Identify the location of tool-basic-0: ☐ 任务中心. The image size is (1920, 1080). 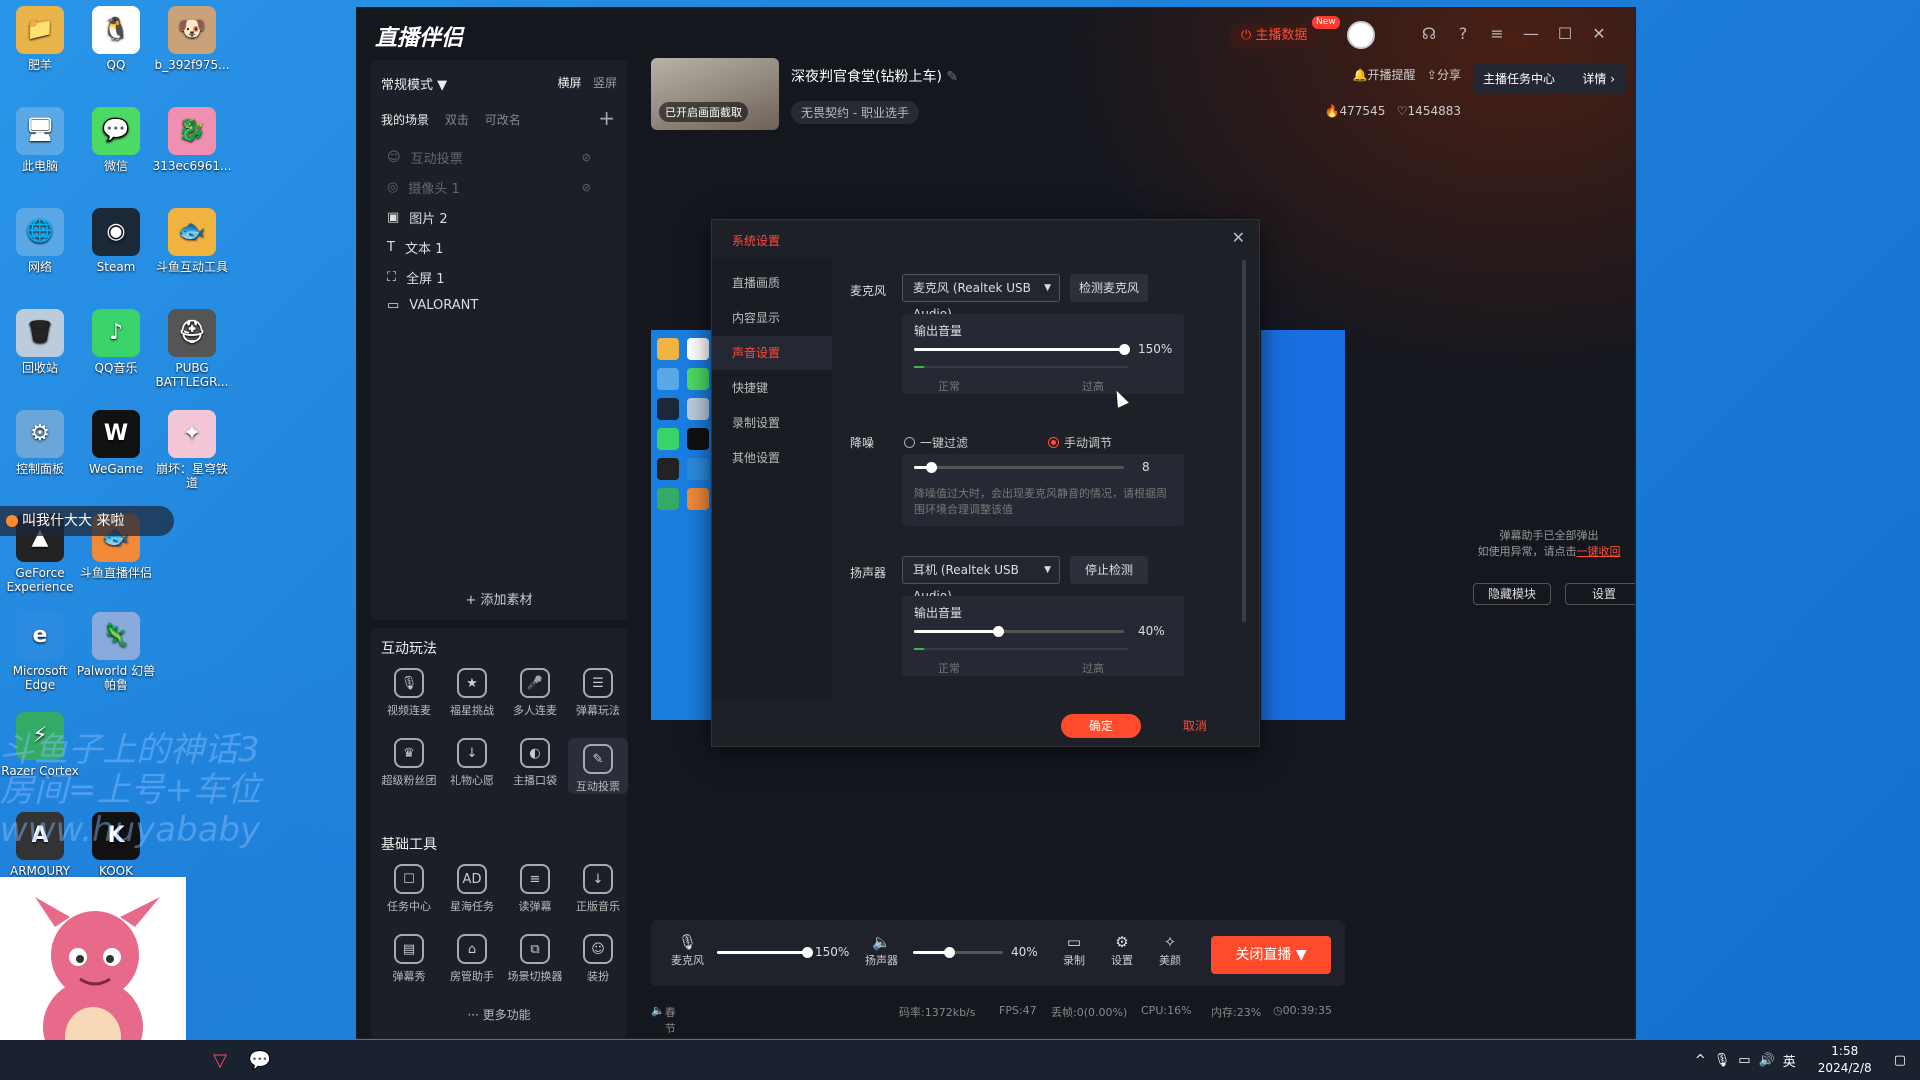
(409, 889).